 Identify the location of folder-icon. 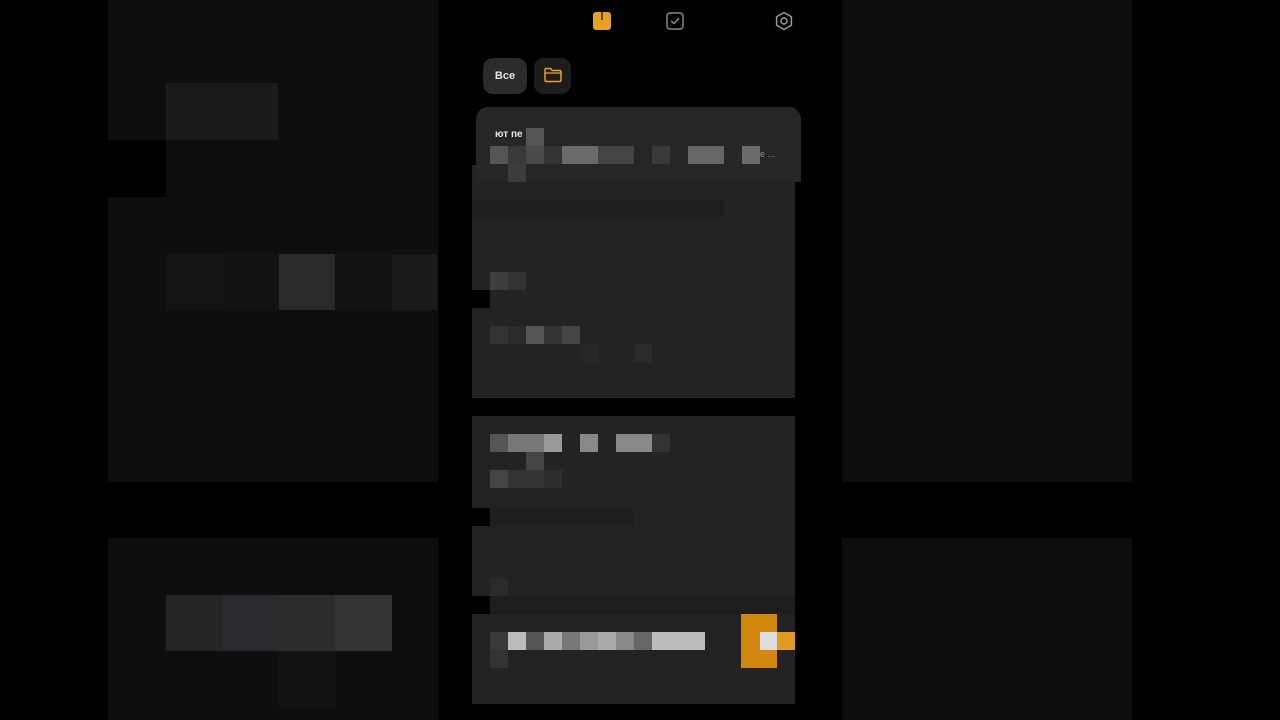
(553, 76).